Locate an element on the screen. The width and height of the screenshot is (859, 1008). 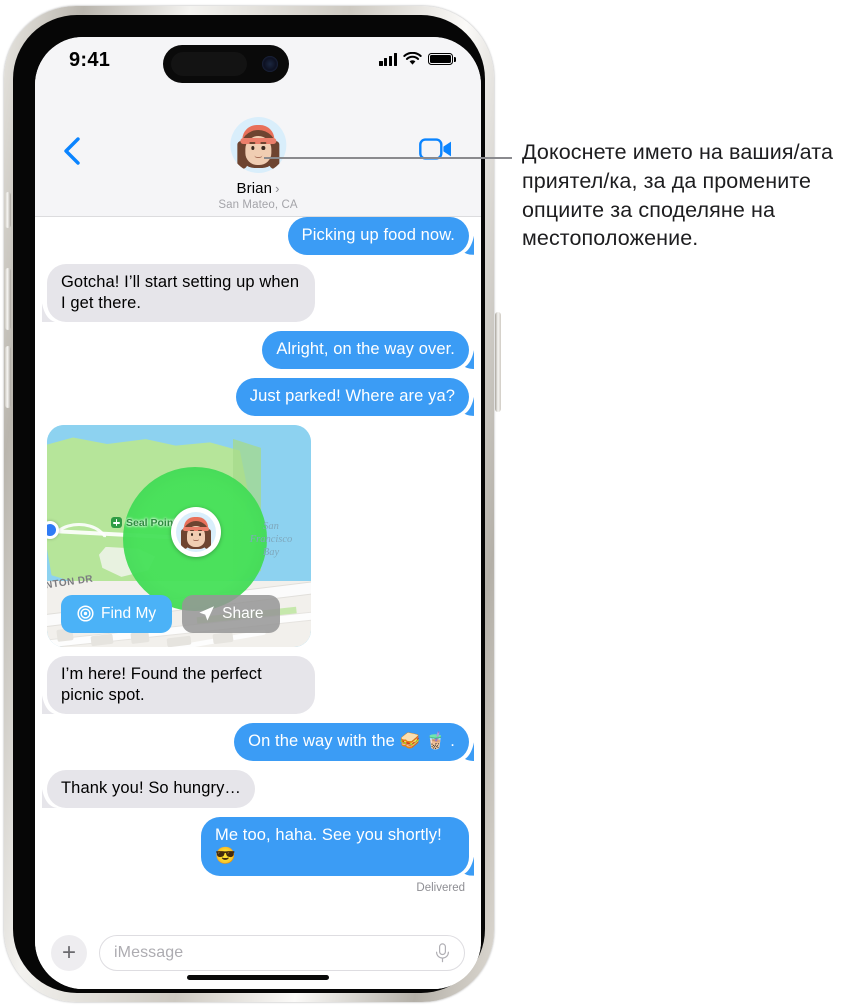
volume-up-button is located at coordinates (8, 299).